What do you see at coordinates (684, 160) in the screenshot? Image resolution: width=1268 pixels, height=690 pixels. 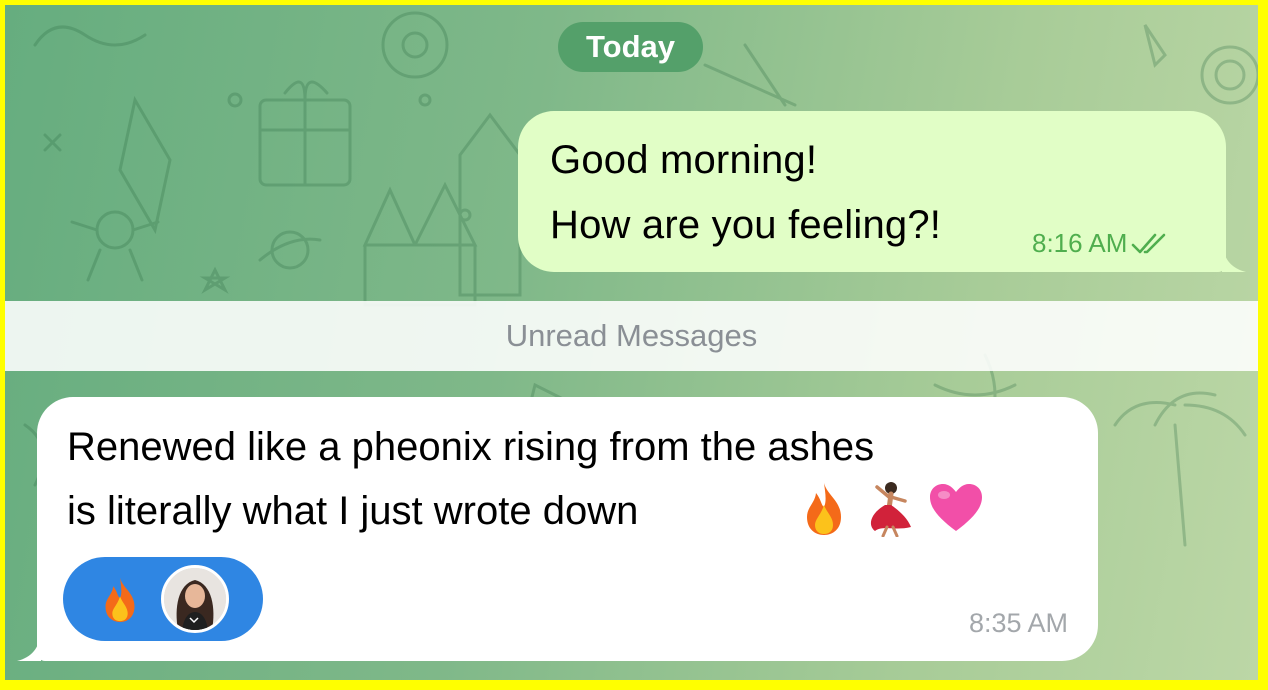 I see `message-text: Good morning!` at bounding box center [684, 160].